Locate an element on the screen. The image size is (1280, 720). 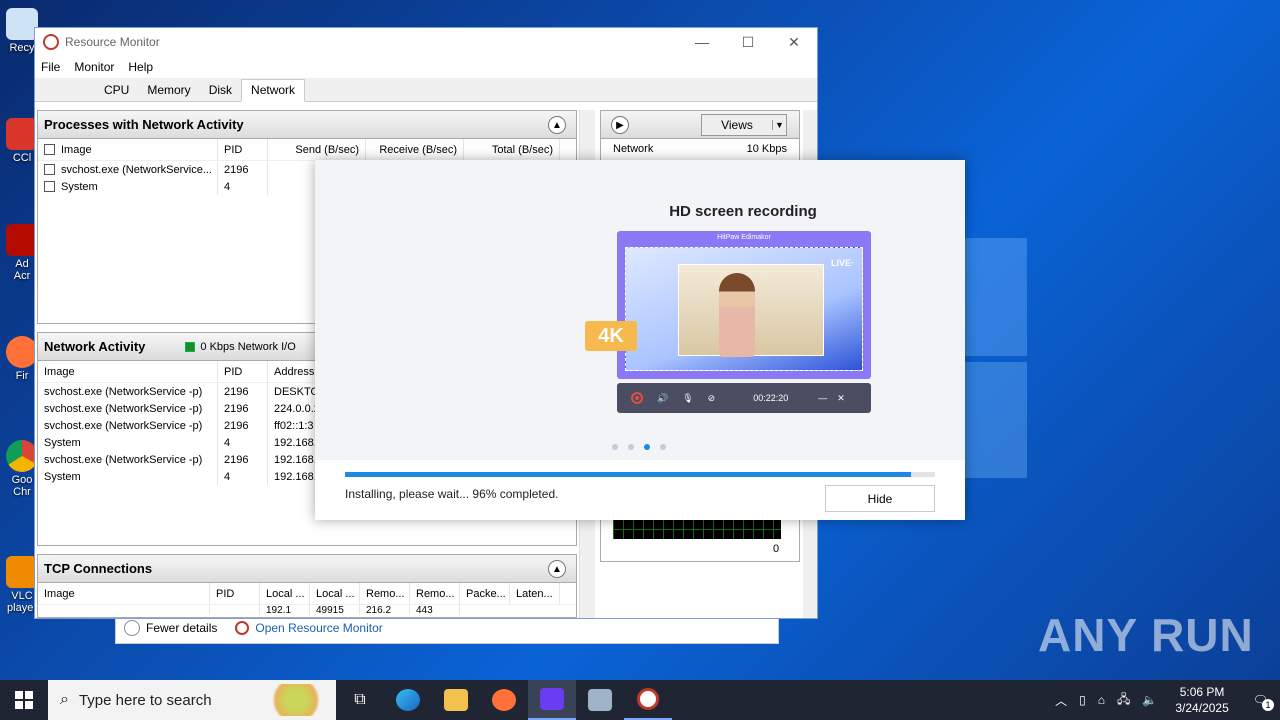
camera-off-icon: ⊘ is located at coordinates (711, 397).